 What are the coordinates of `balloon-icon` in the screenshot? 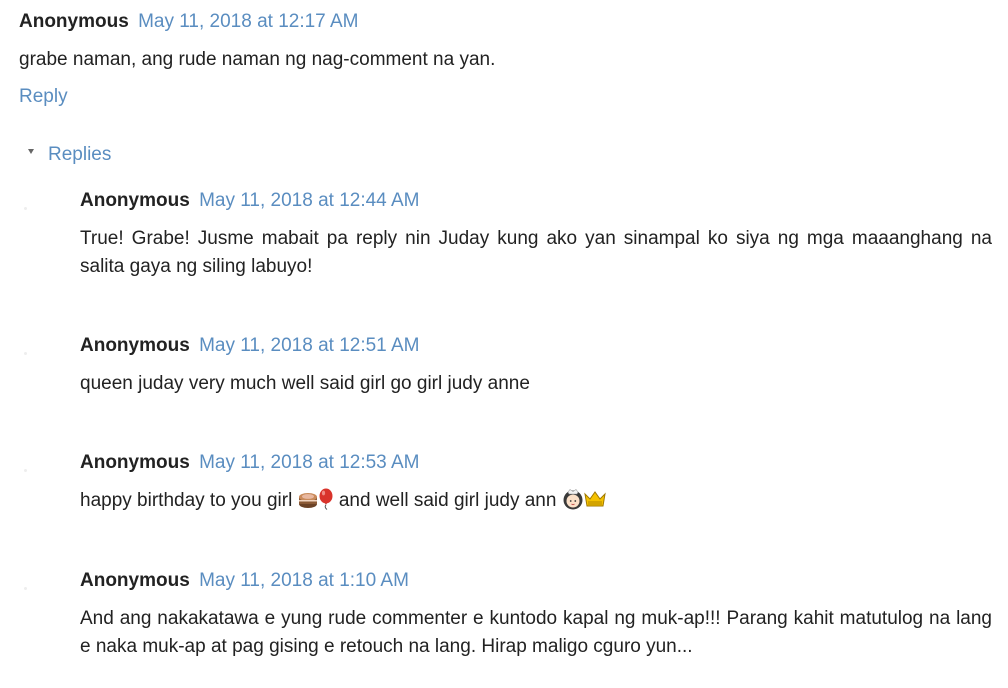 It's located at (326, 499).